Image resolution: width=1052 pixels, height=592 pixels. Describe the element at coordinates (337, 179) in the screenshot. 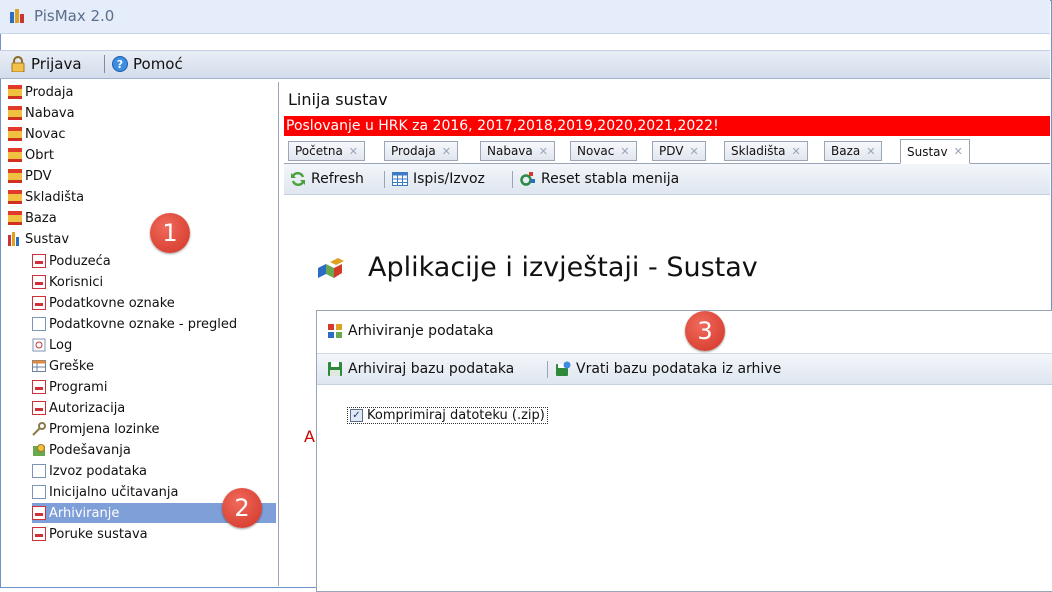

I see `refresh-label: Refresh` at that location.